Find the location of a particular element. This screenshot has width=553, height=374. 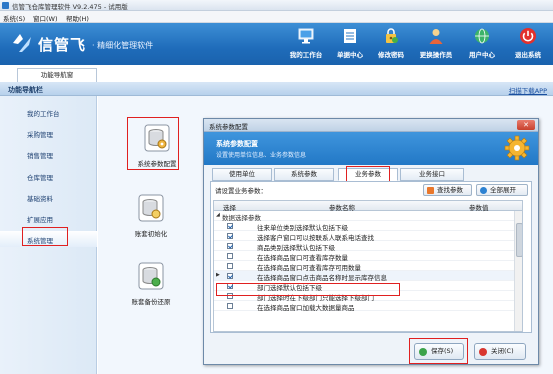

menu-system: 系统(S) is located at coordinates (14, 18).